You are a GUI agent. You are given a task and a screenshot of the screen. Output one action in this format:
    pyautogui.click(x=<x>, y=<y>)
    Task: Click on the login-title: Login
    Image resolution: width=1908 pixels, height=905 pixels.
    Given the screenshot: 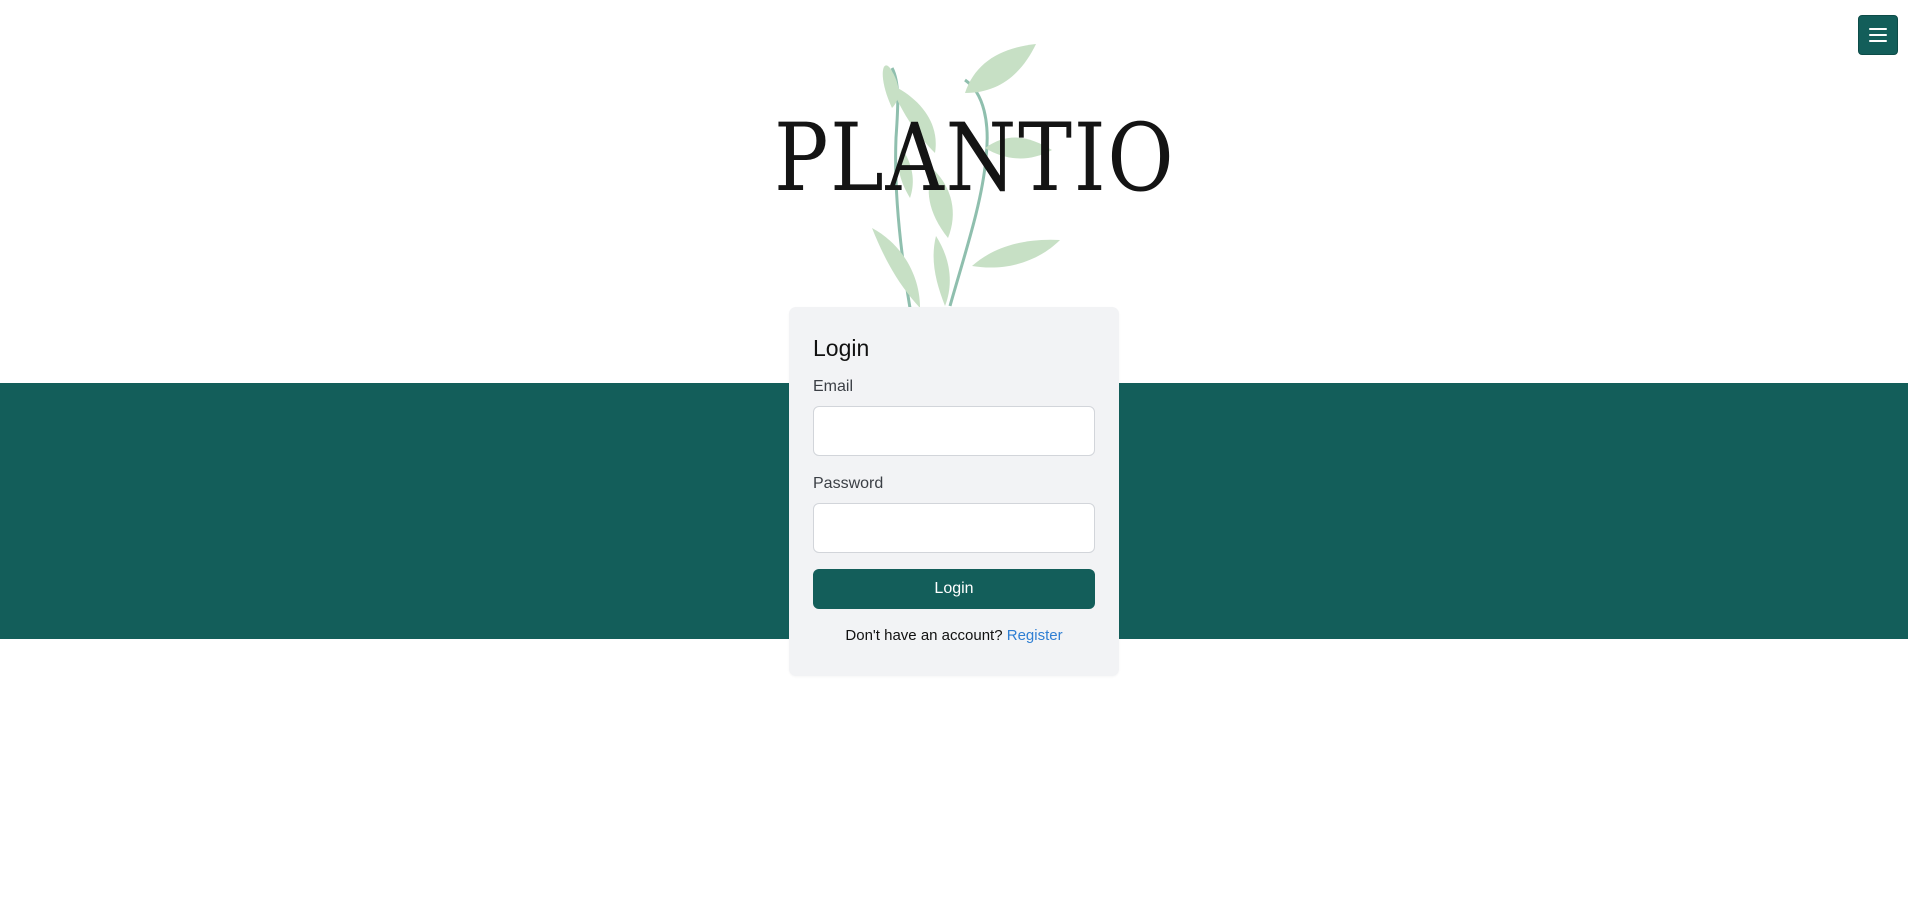 What is the action you would take?
    pyautogui.click(x=841, y=348)
    